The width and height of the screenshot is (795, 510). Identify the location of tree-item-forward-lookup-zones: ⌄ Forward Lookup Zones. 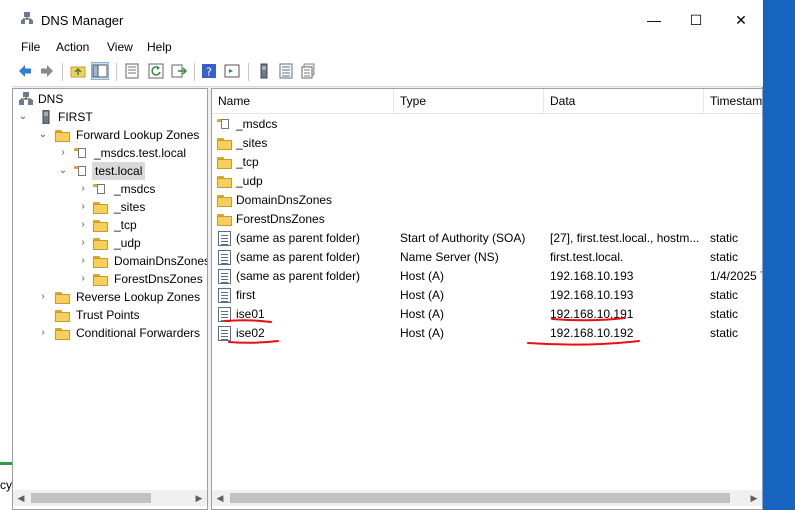
(106, 135).